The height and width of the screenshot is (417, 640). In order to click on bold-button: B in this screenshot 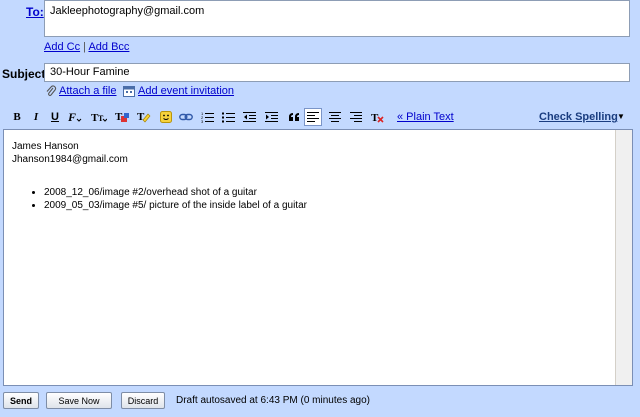, I will do `click(17, 117)`.